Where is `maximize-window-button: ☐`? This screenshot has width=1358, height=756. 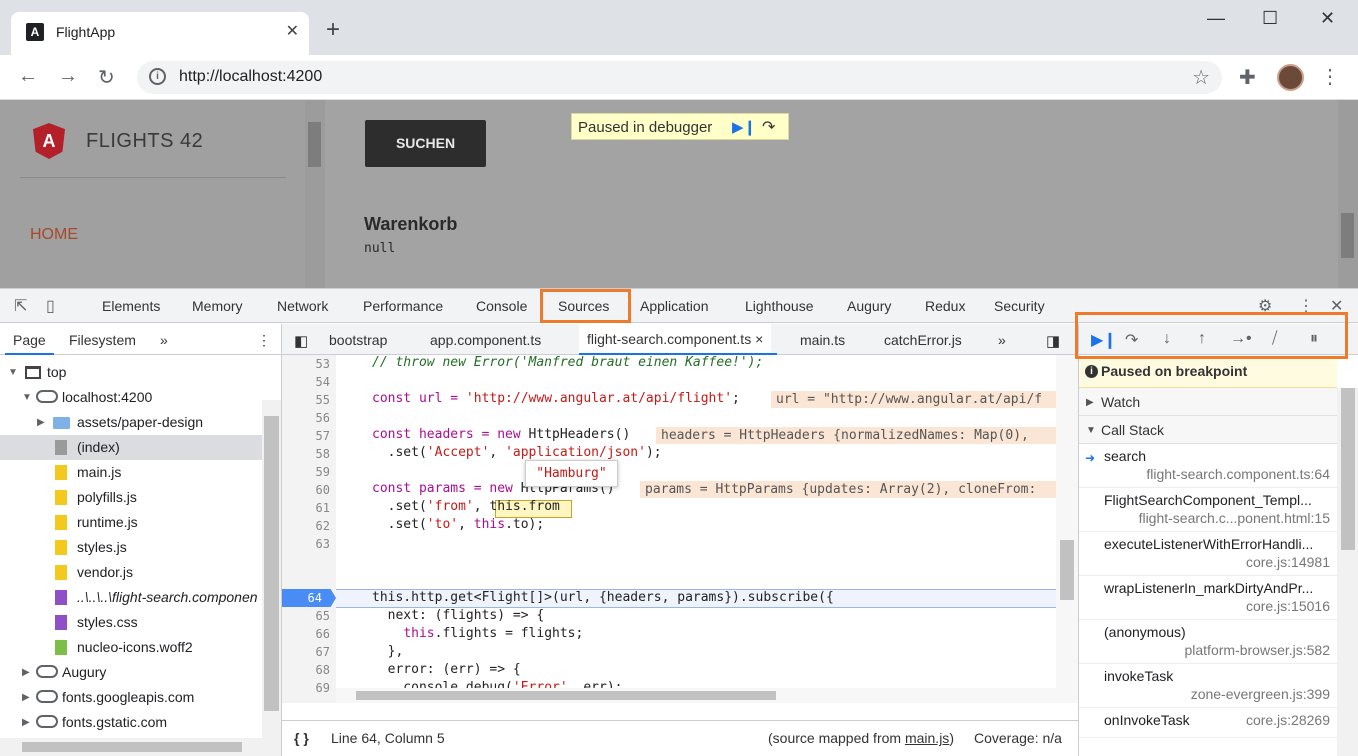
maximize-window-button: ☐ is located at coordinates (1270, 18).